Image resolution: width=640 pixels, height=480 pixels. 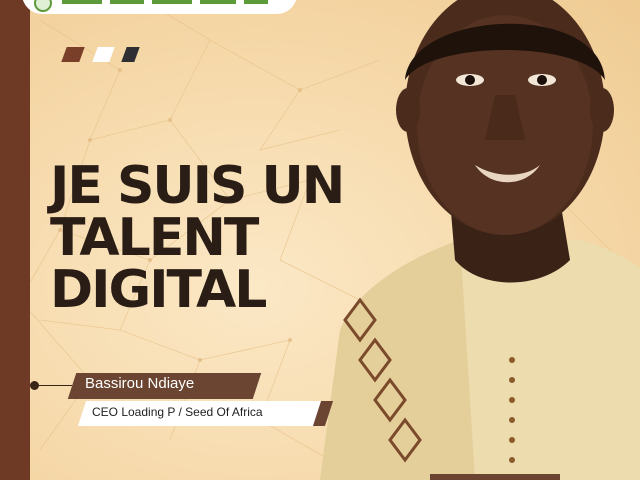 What do you see at coordinates (15, 240) in the screenshot?
I see `left-brand-bar` at bounding box center [15, 240].